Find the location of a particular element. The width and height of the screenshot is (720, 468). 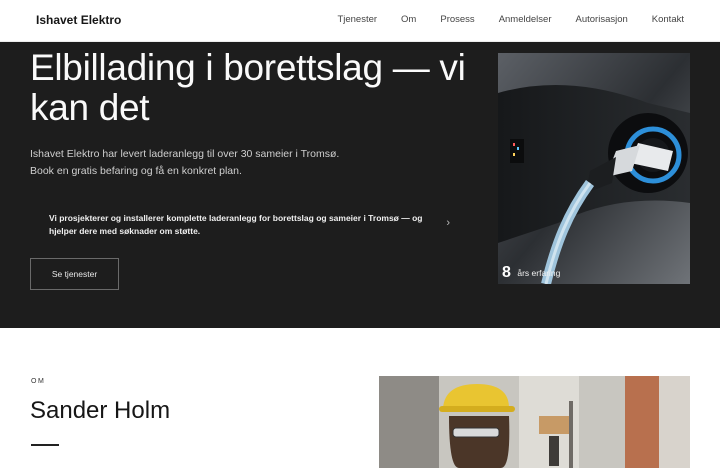

nav-item-anmeldelser: Anmeldelser is located at coordinates (525, 19).